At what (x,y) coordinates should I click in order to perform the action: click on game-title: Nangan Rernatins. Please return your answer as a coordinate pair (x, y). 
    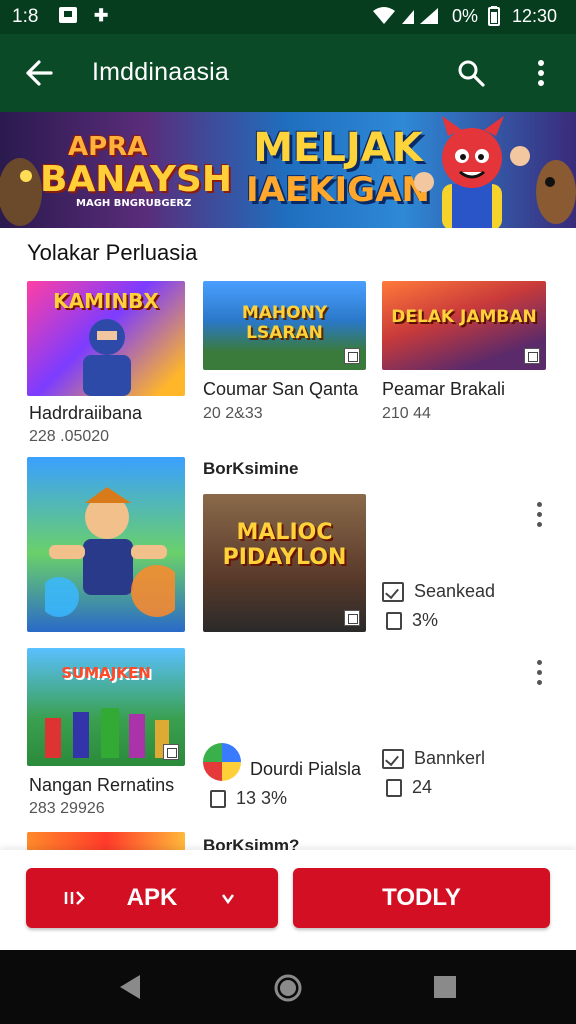
    Looking at the image, I should click on (101, 785).